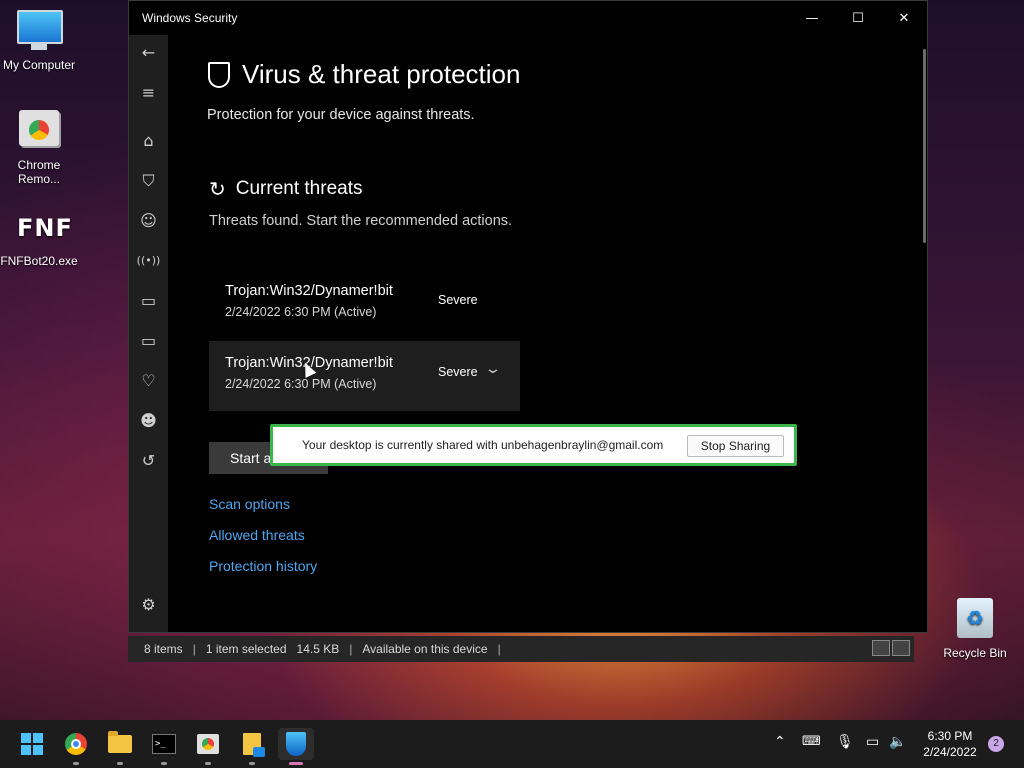 This screenshot has height=768, width=1024. Describe the element at coordinates (263, 566) in the screenshot. I see `protection-history-link: Protection history` at that location.